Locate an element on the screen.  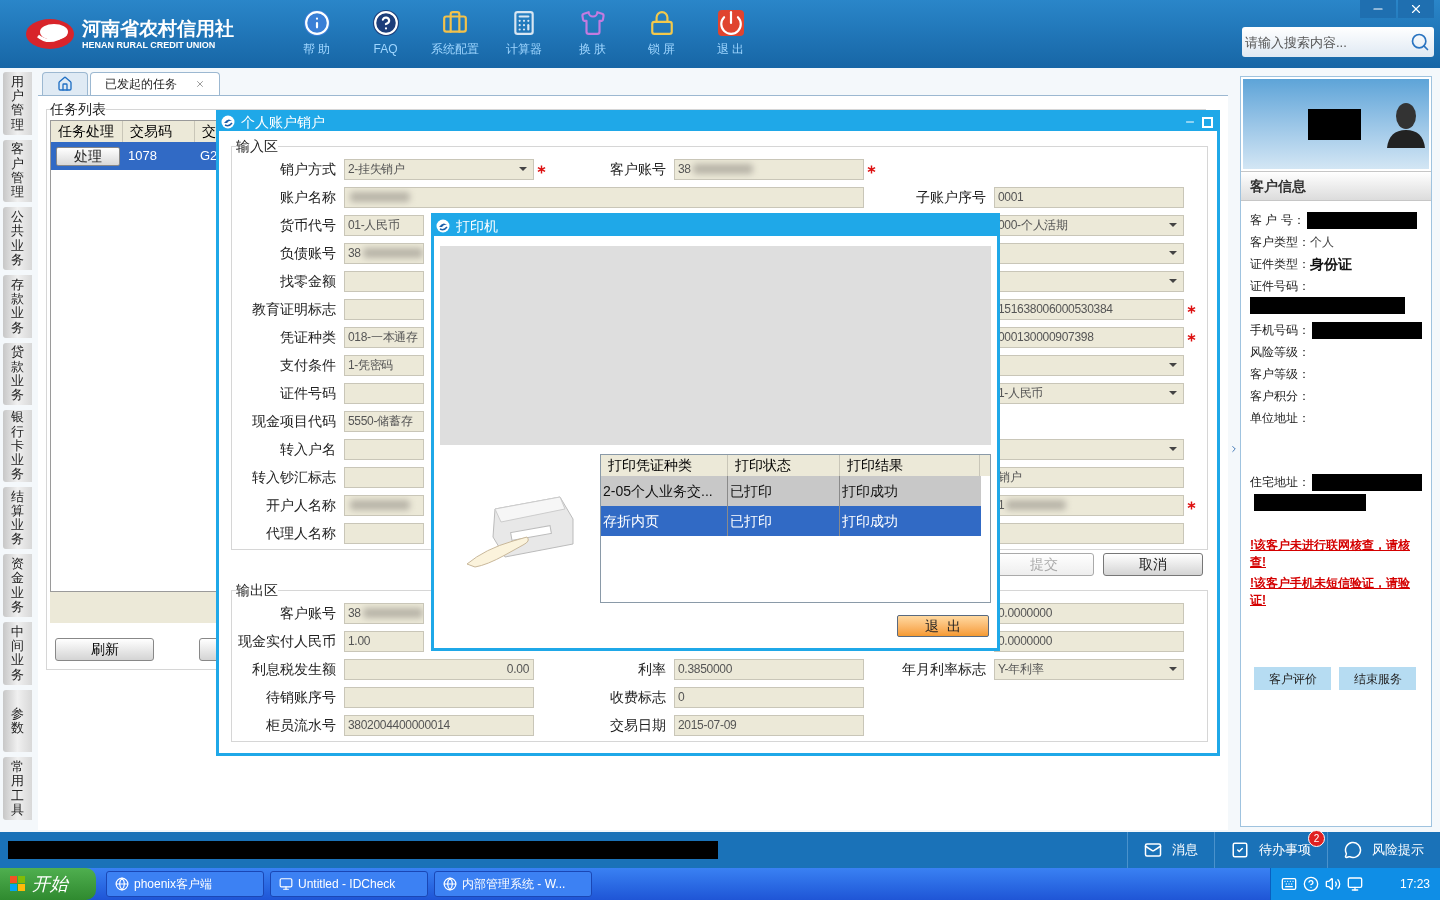
input-field: 3802004400000014 is located at coordinates (439, 725).